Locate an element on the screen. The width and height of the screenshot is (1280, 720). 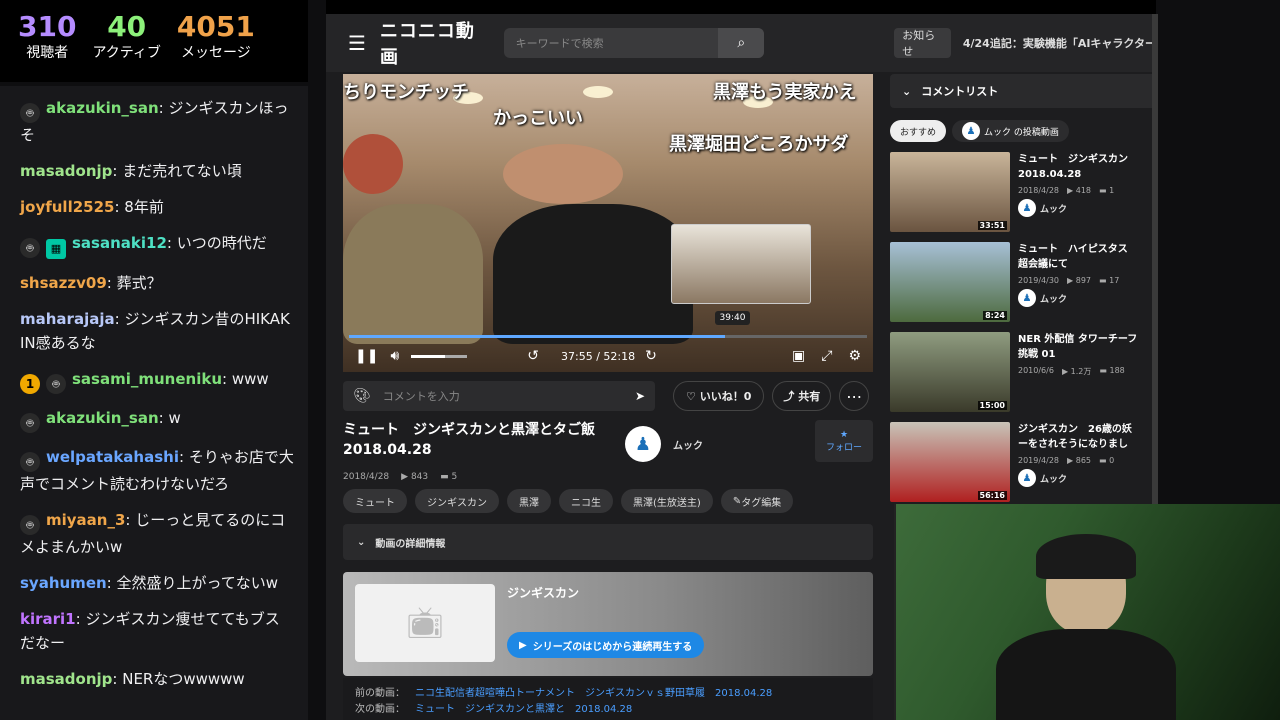
menu-icon: ☰ is located at coordinates (357, 43).